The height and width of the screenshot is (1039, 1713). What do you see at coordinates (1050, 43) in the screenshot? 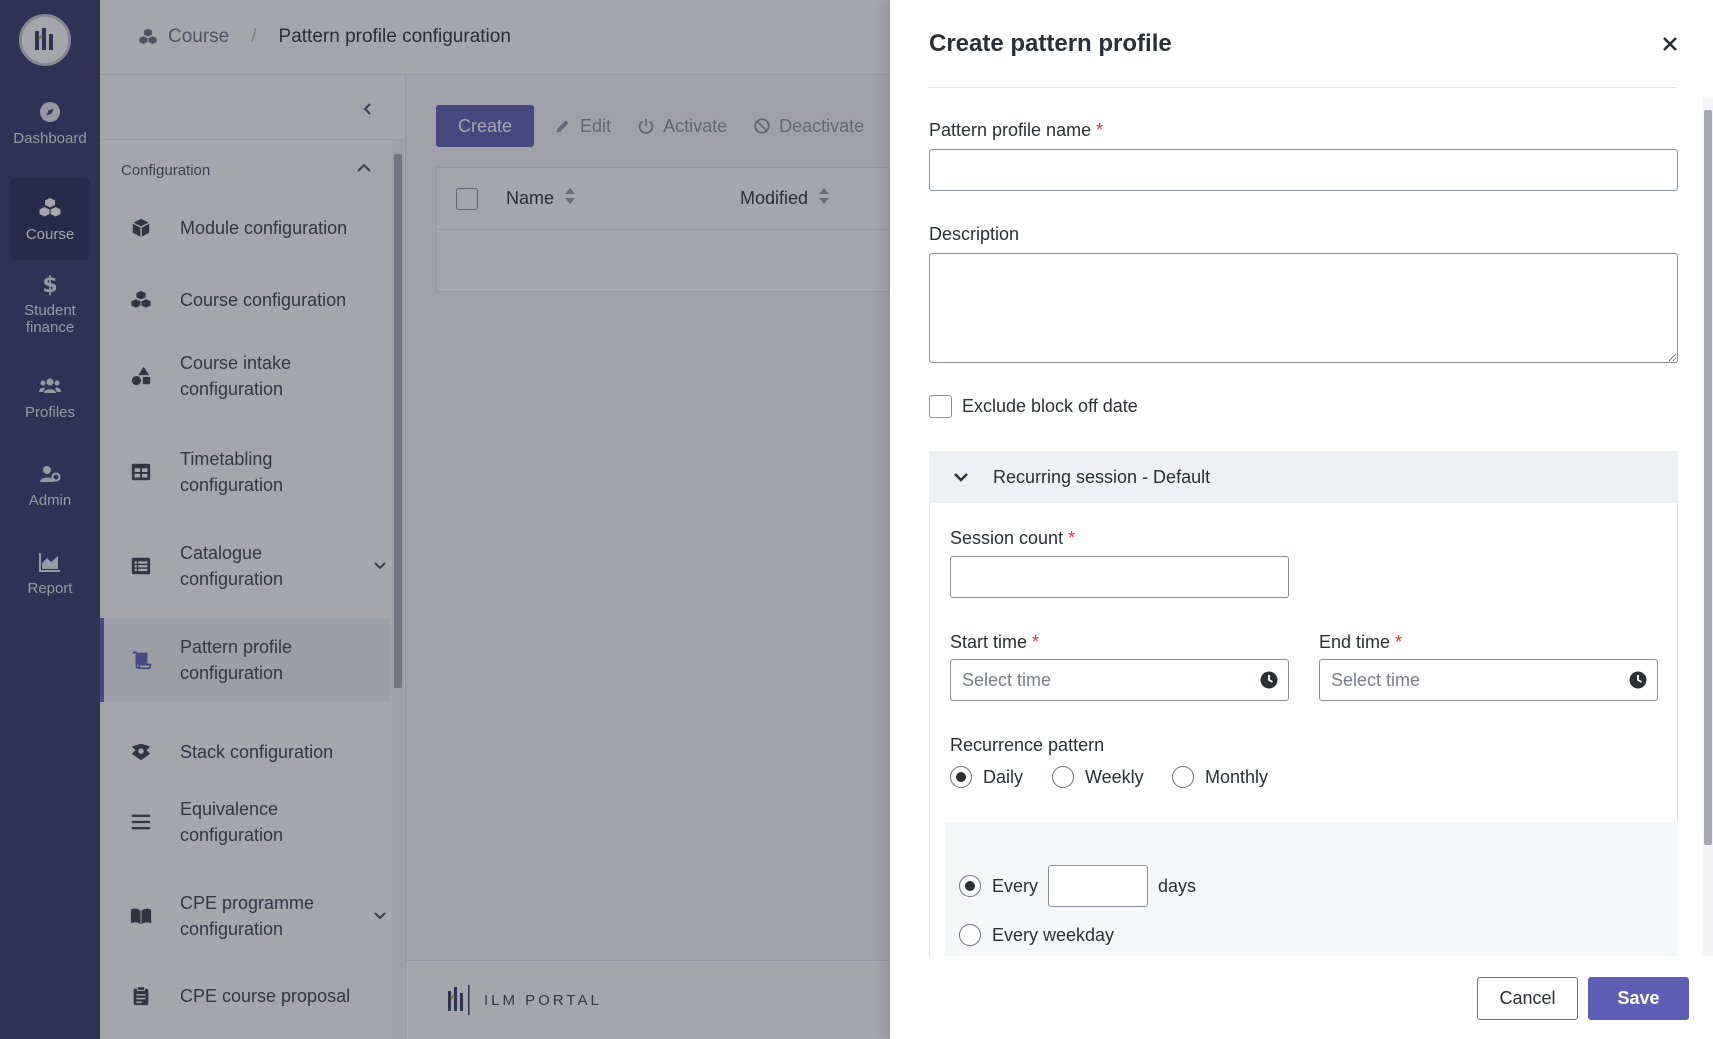
I see `drawer-title: Create pattern profile` at bounding box center [1050, 43].